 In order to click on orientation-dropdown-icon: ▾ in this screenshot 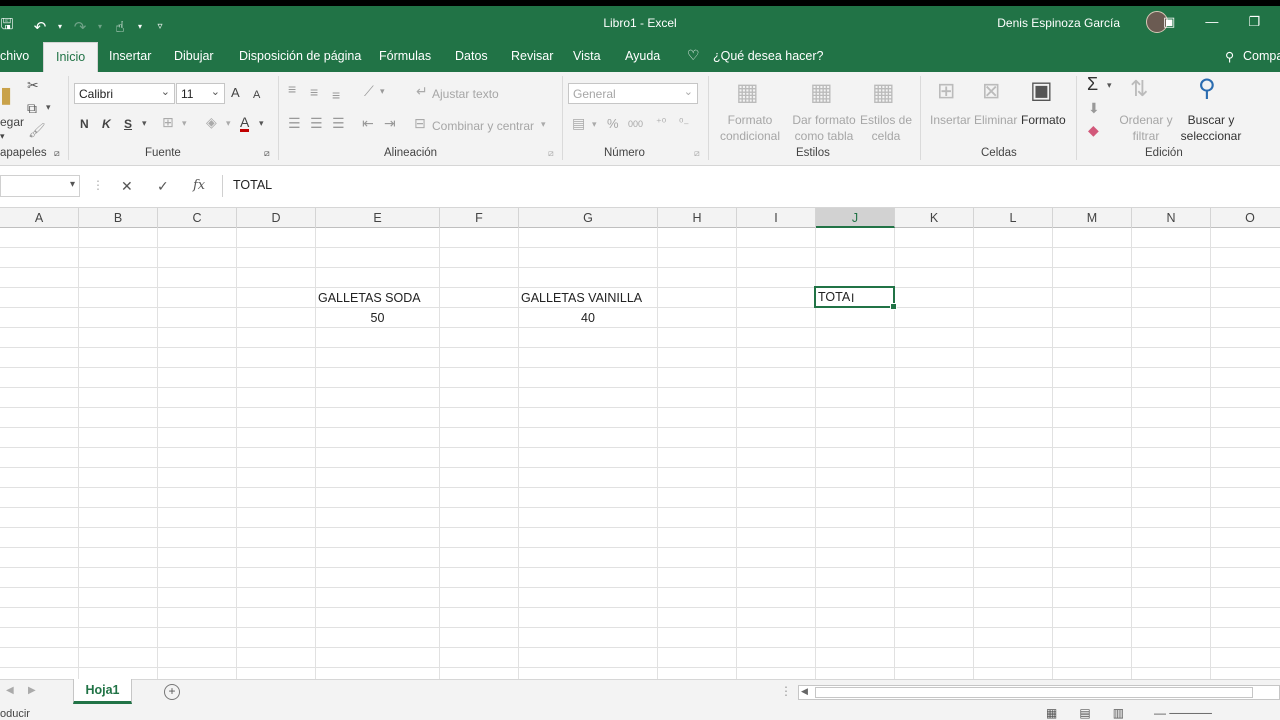, I will do `click(382, 91)`.